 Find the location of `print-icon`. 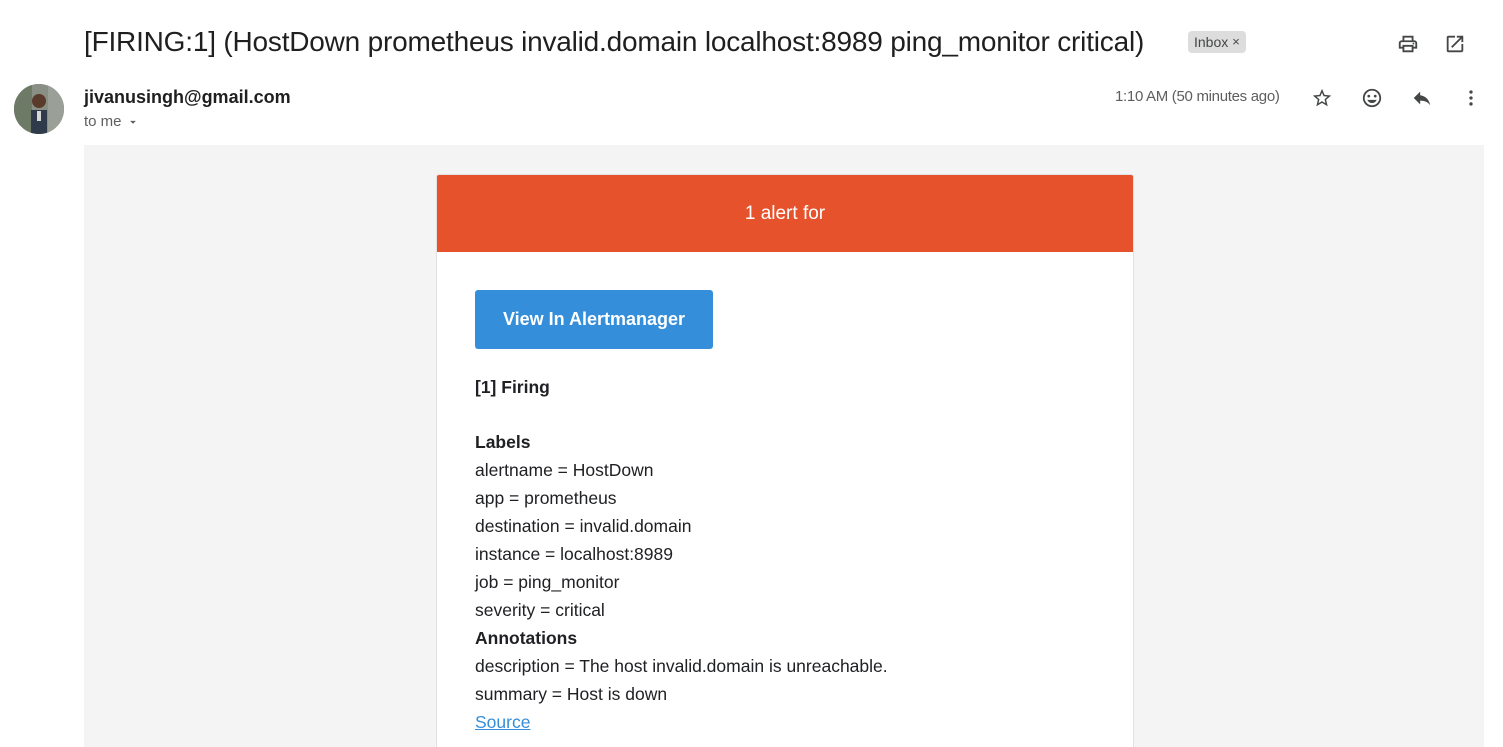

print-icon is located at coordinates (1408, 44).